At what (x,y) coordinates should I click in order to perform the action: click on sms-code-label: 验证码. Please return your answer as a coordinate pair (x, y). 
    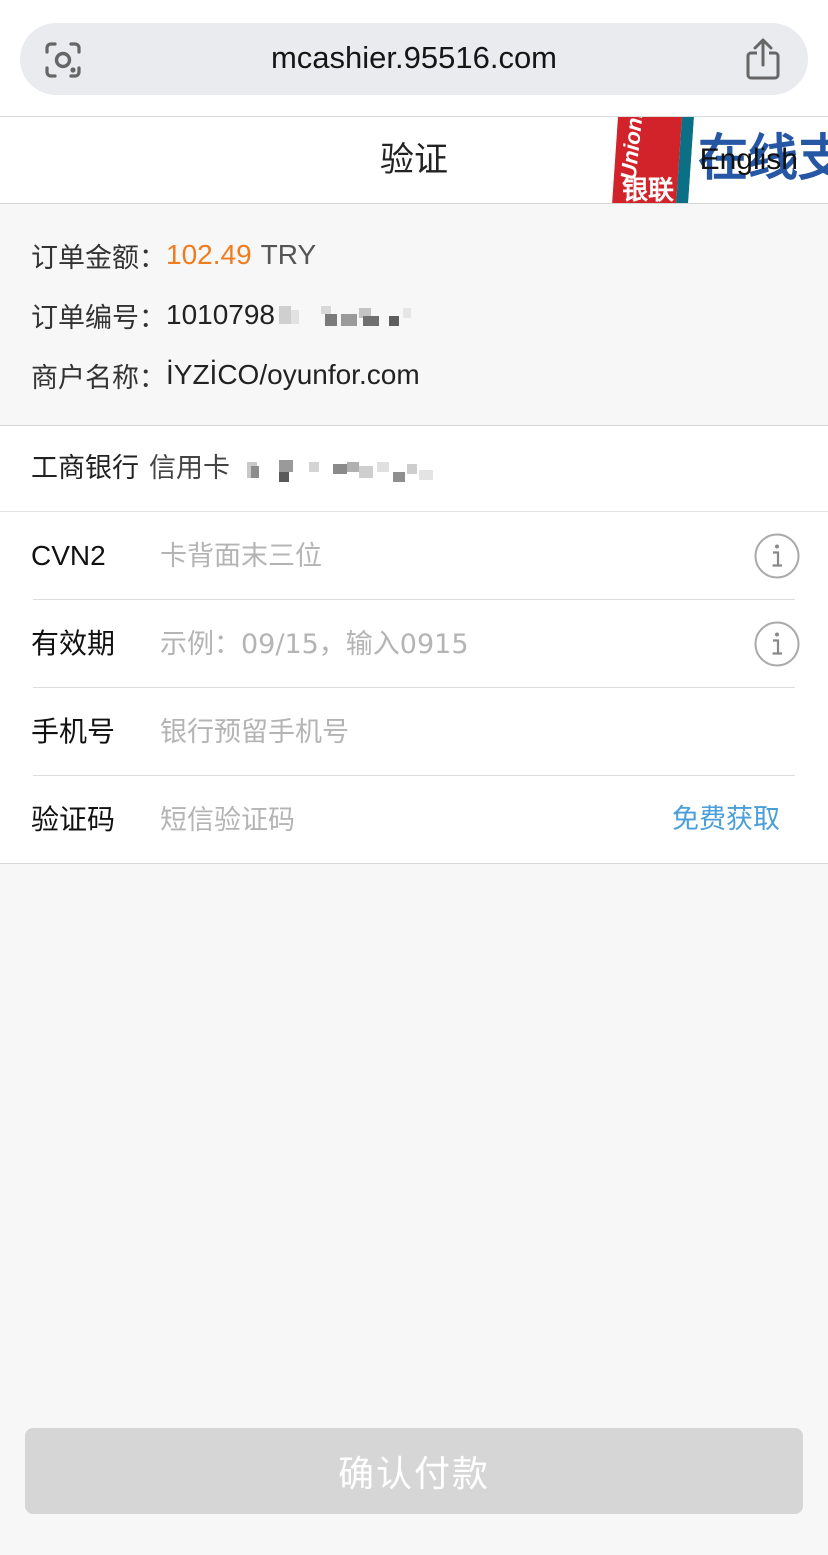
    Looking at the image, I should click on (73, 819).